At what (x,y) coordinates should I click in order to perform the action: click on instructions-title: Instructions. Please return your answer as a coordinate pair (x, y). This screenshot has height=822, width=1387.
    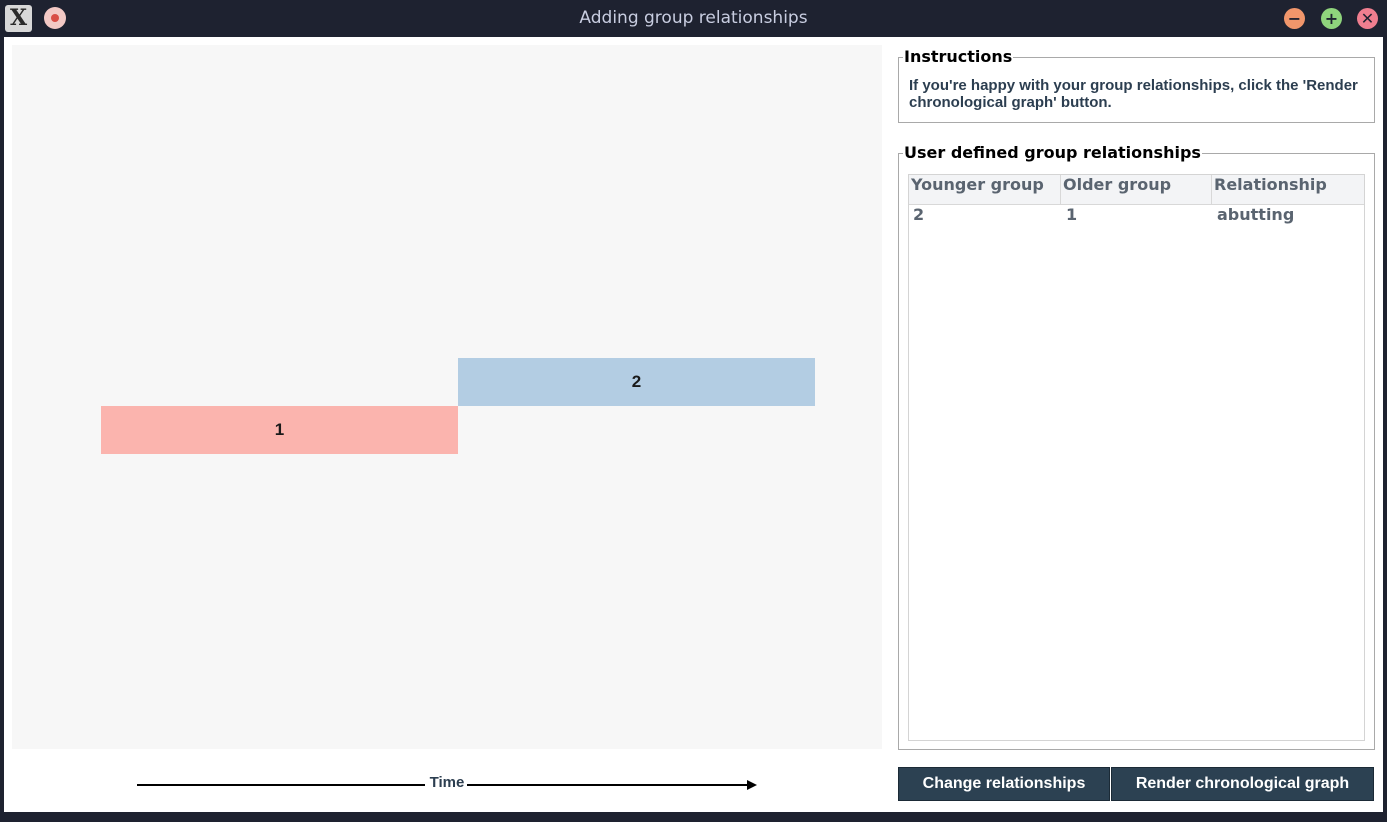
    Looking at the image, I should click on (958, 56).